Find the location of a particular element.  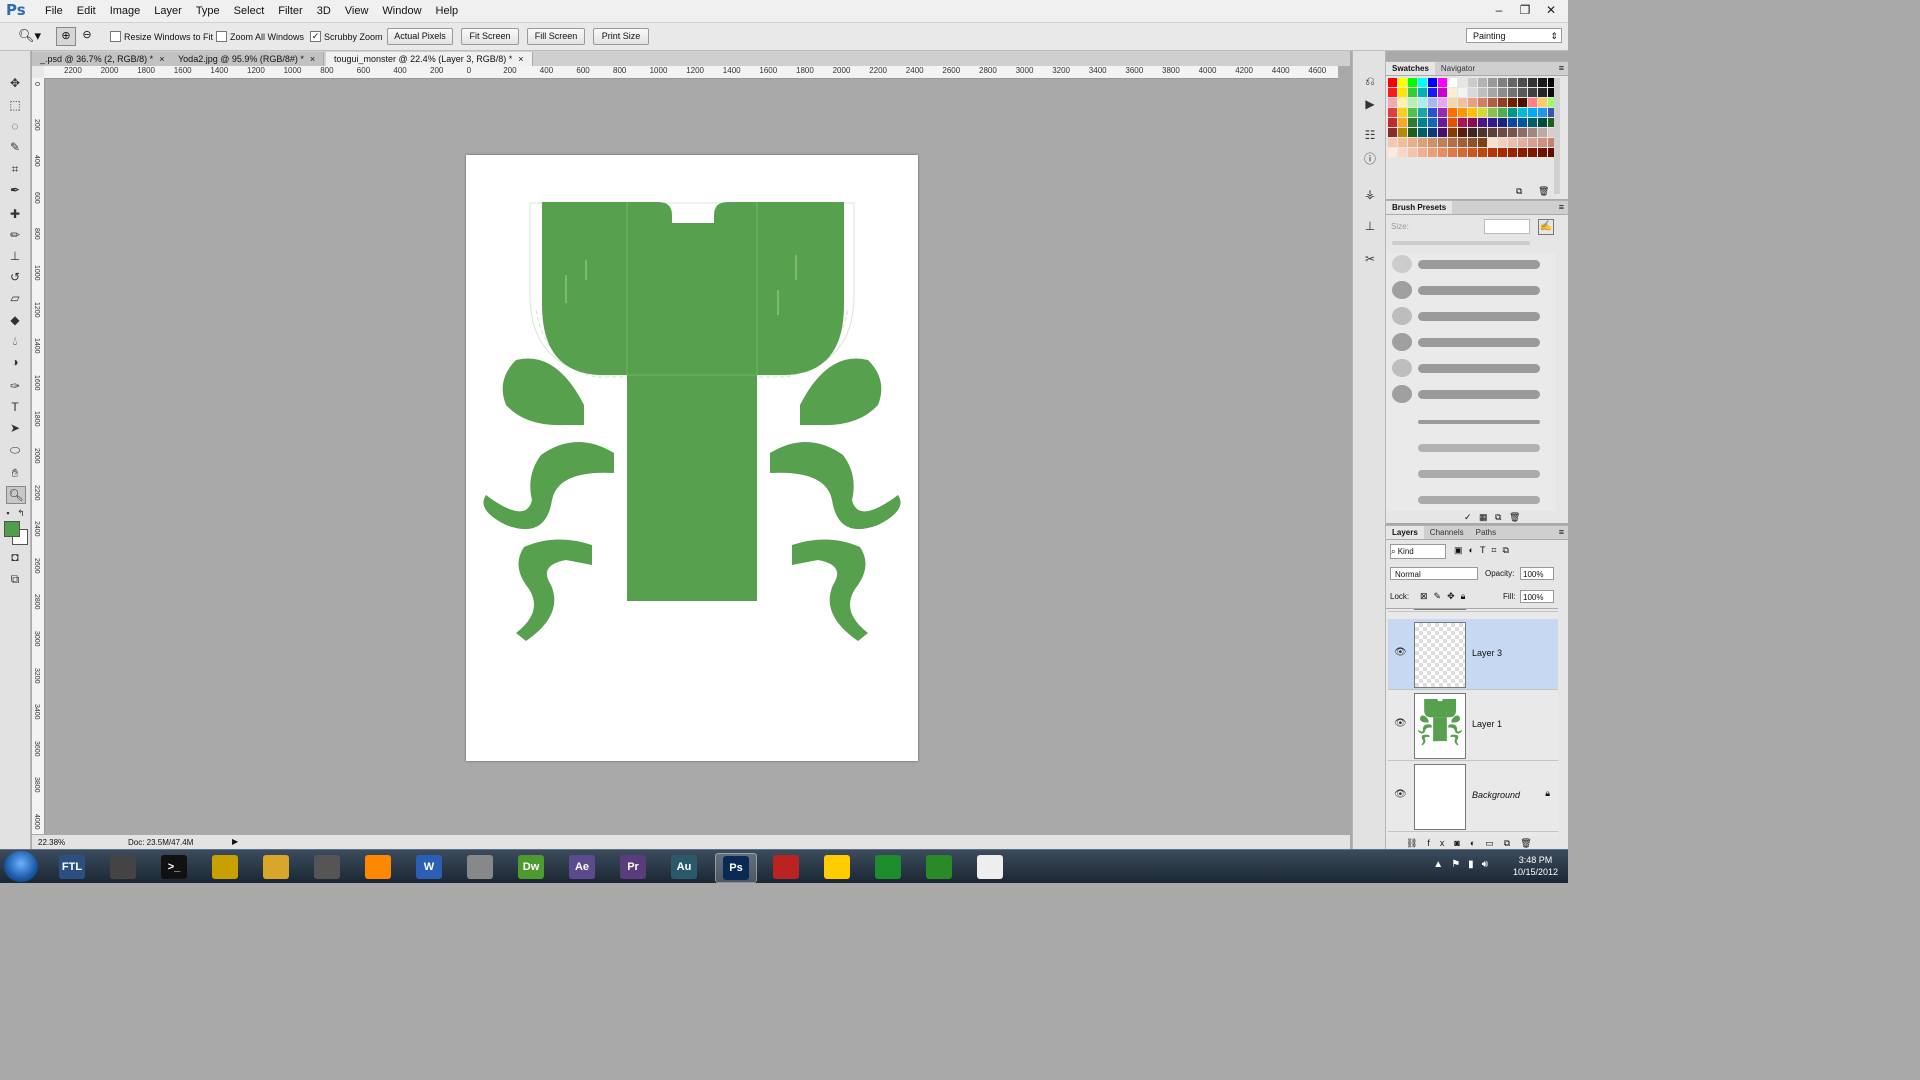

tab-paths: Paths is located at coordinates (1486, 532).